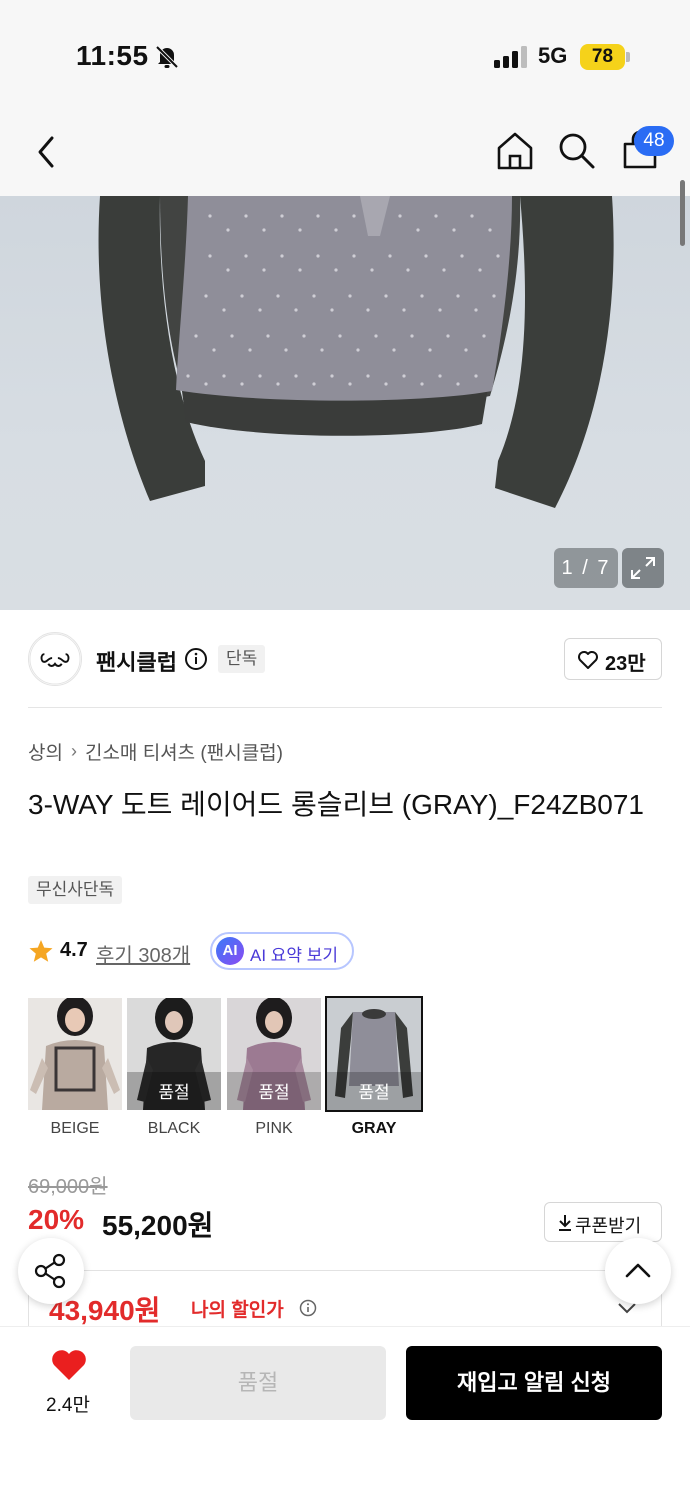  What do you see at coordinates (143, 953) in the screenshot?
I see `review-count-link: 후기 308개` at bounding box center [143, 953].